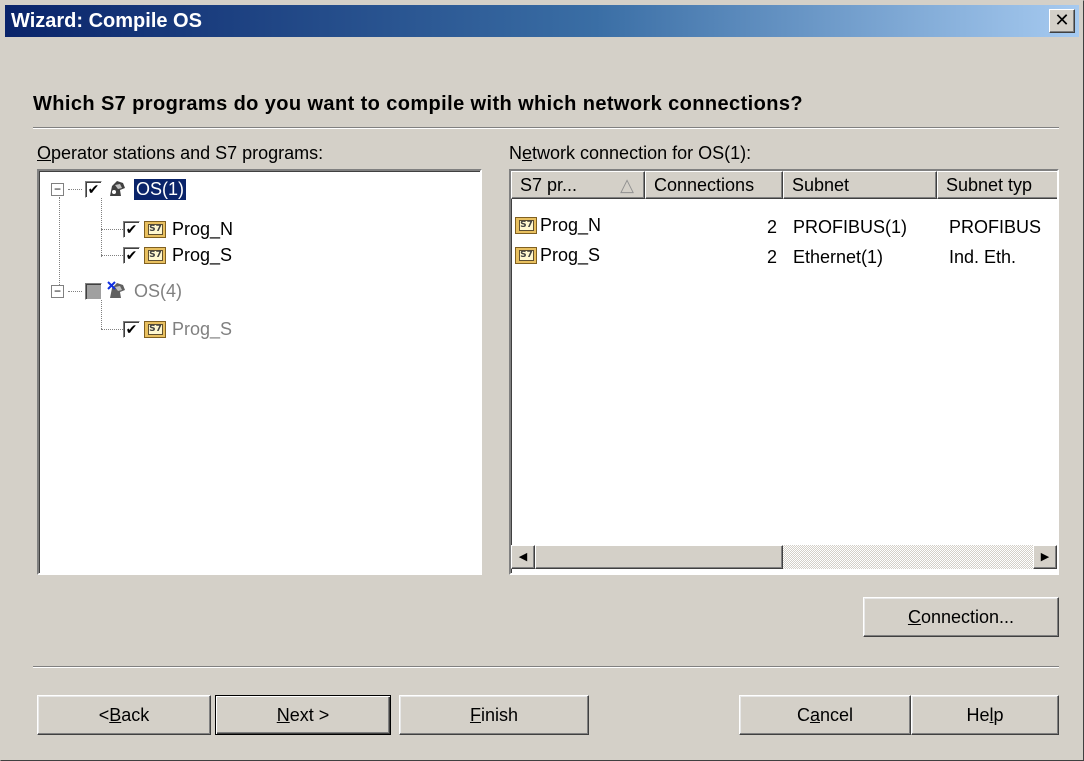  Describe the element at coordinates (117, 189) in the screenshot. I see `operator-station-icon` at that location.